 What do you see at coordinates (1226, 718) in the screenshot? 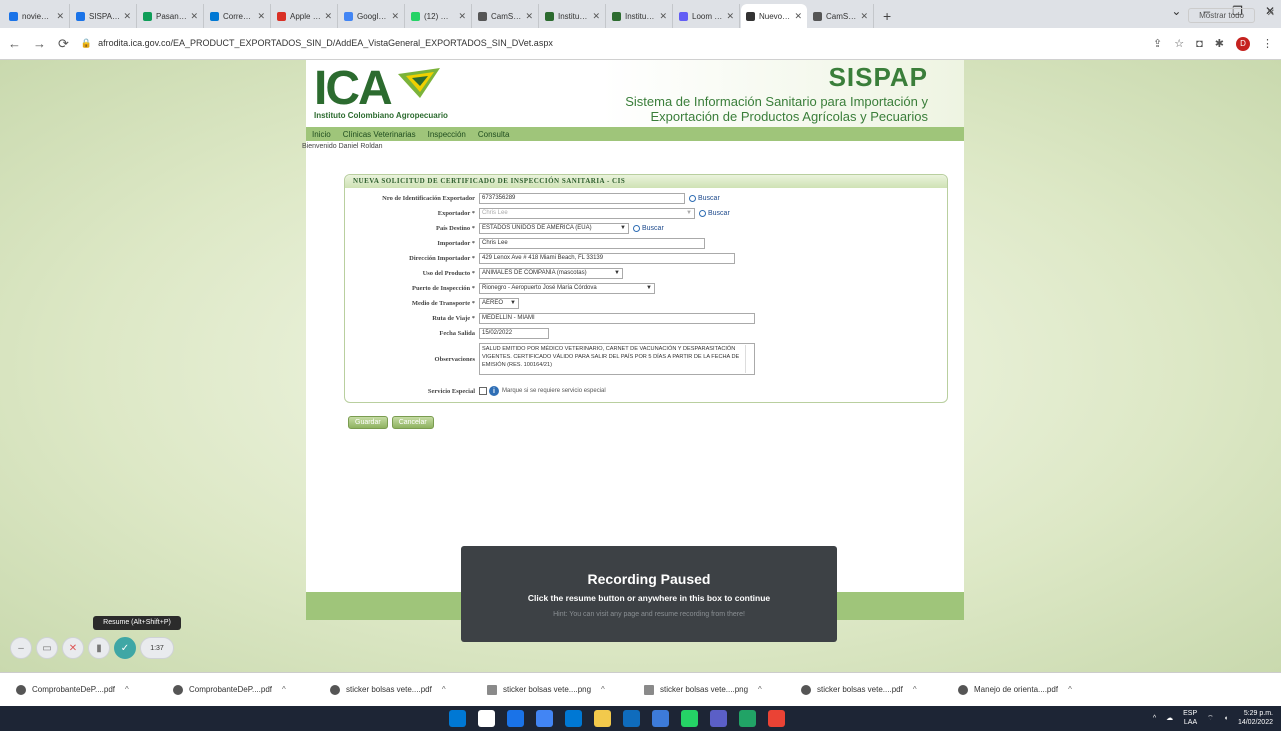
I see `volume-icon: ◖` at bounding box center [1226, 718].